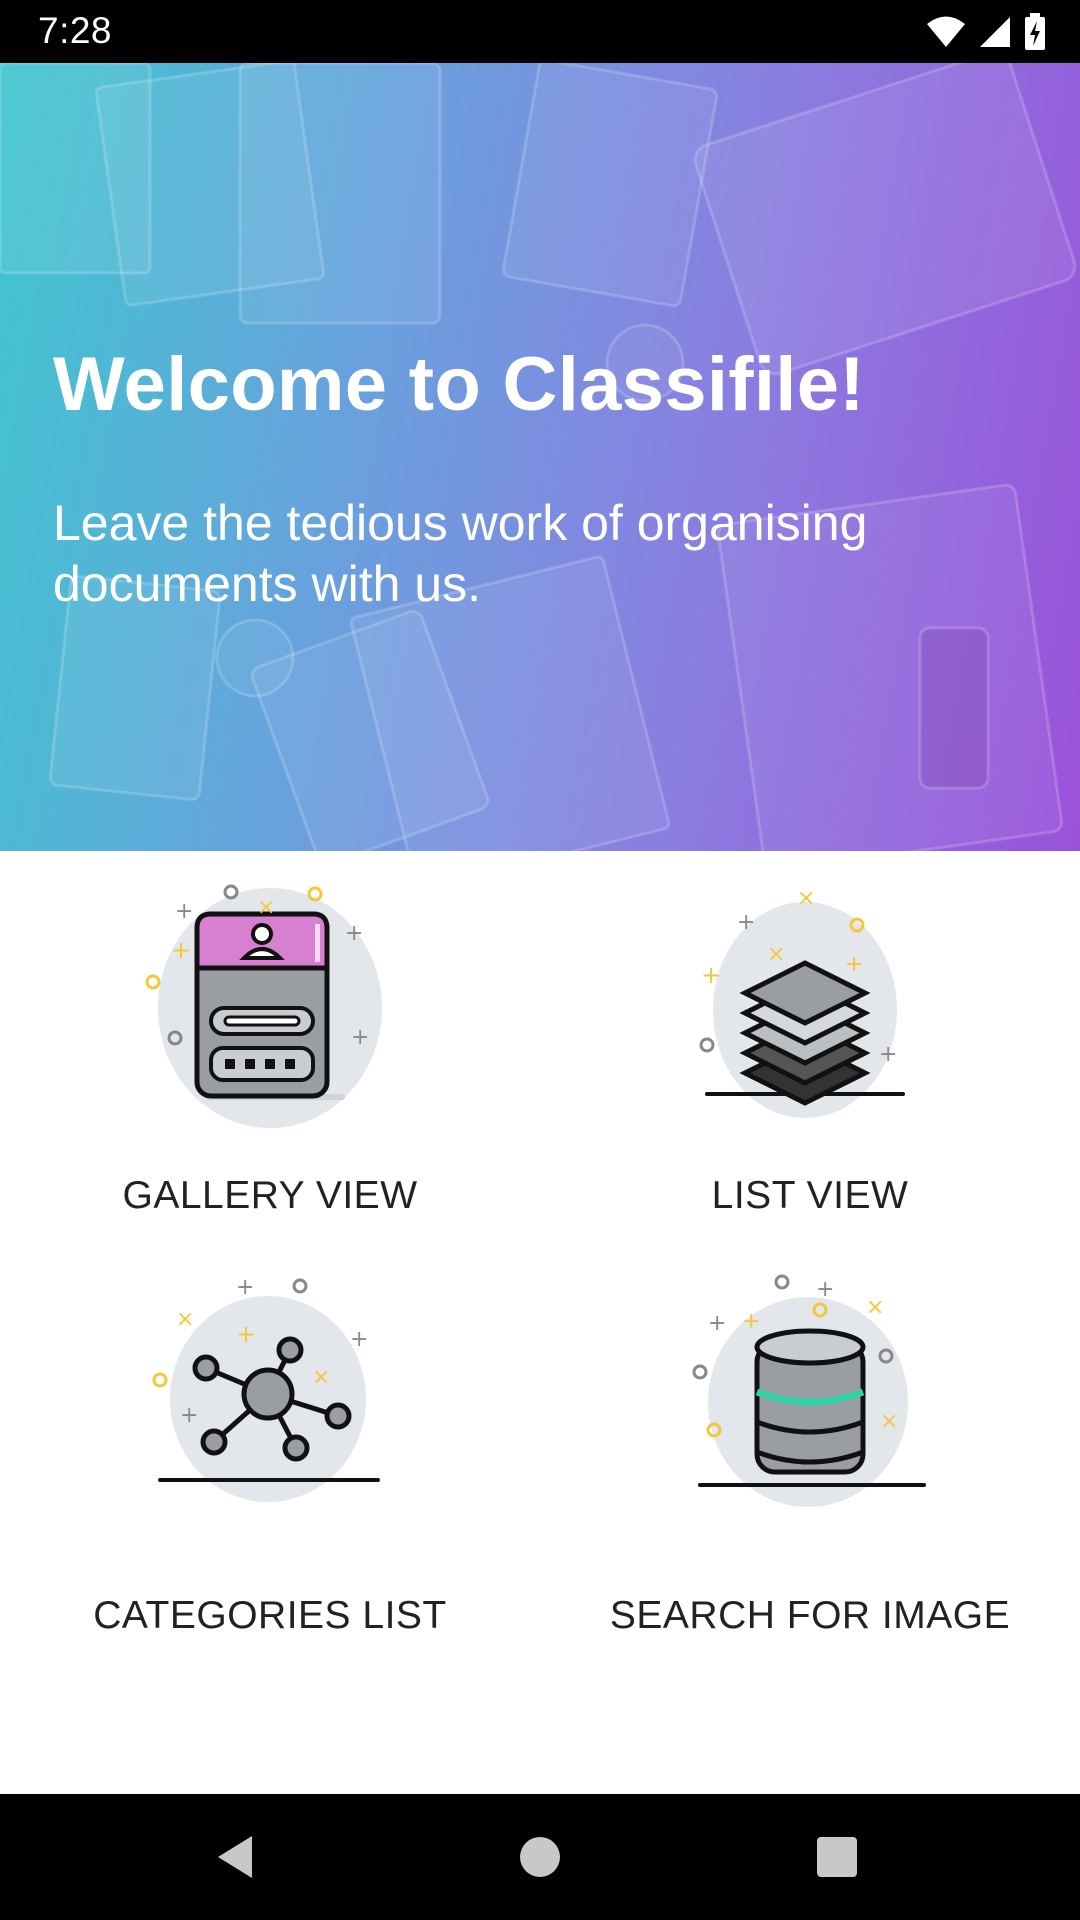  I want to click on gallery-view-label: GALLERY VIEW, so click(270, 1195).